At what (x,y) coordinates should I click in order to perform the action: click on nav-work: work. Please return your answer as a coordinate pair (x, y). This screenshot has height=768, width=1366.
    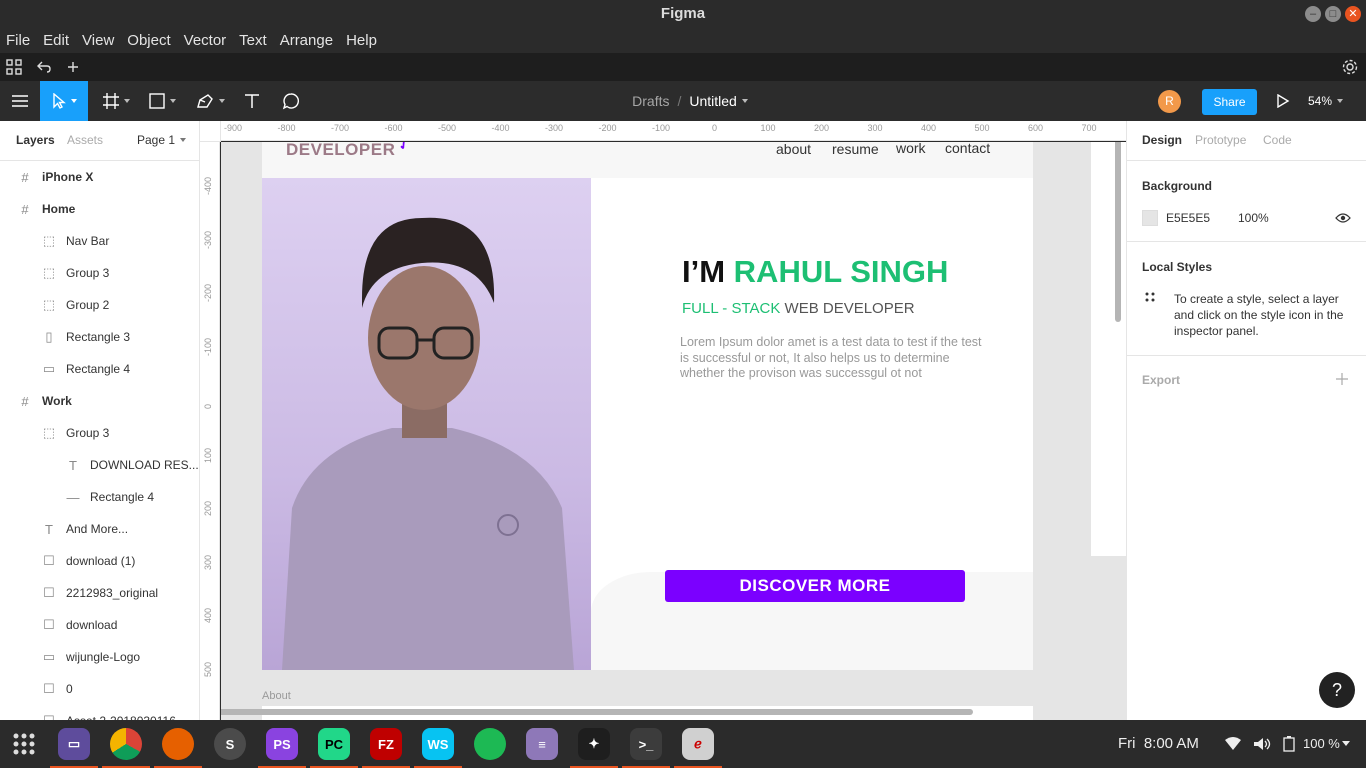
    Looking at the image, I should click on (911, 149).